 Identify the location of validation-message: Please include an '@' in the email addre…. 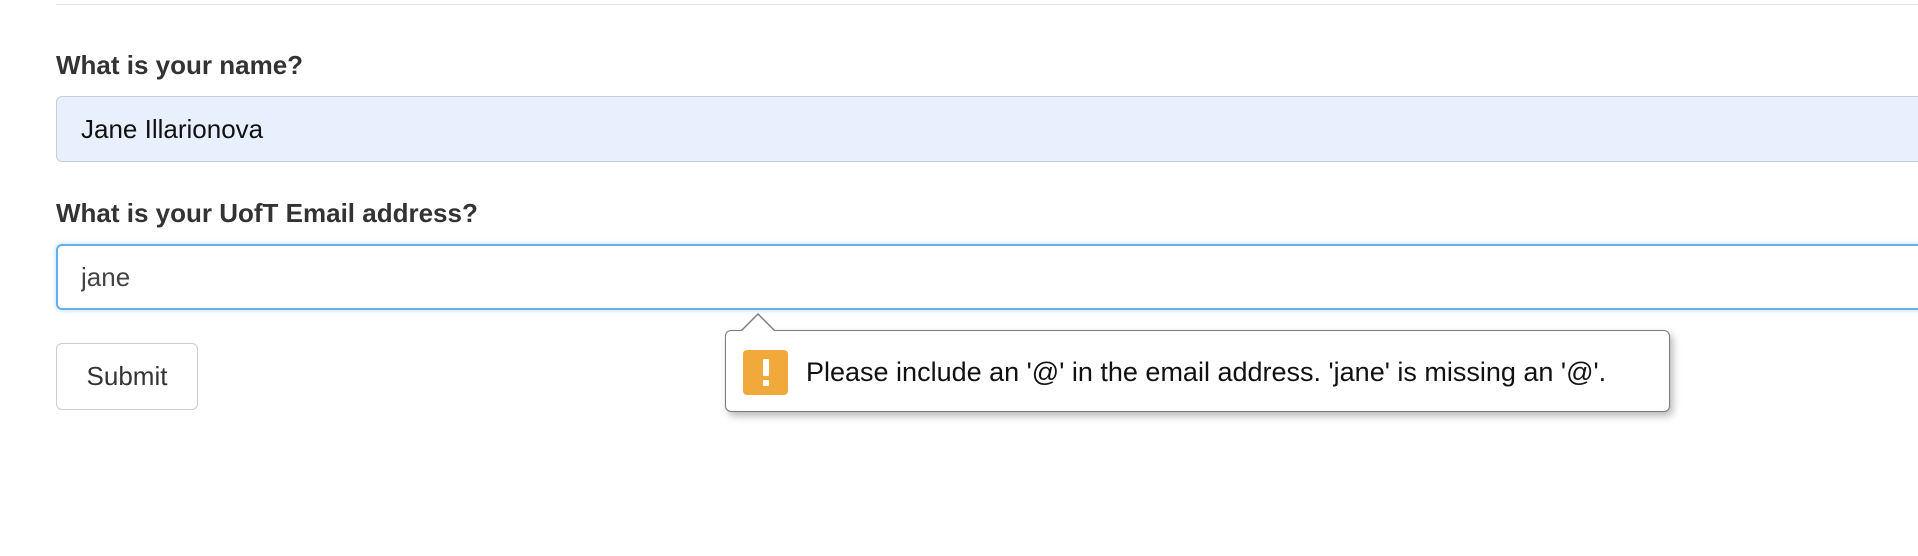
(1206, 372).